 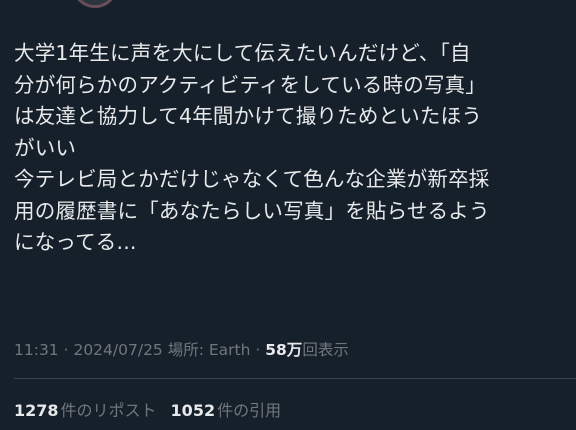 What do you see at coordinates (193, 410) in the screenshot?
I see `quotes-count: 1052` at bounding box center [193, 410].